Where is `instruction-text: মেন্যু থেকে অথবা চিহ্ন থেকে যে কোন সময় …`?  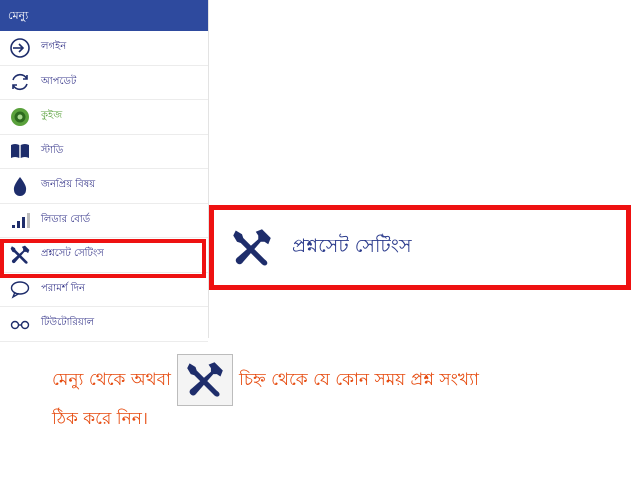
instruction-text: মেন্যু থেকে অথবা চিহ্ন থেকে যে কোন সময় … is located at coordinates (322, 391).